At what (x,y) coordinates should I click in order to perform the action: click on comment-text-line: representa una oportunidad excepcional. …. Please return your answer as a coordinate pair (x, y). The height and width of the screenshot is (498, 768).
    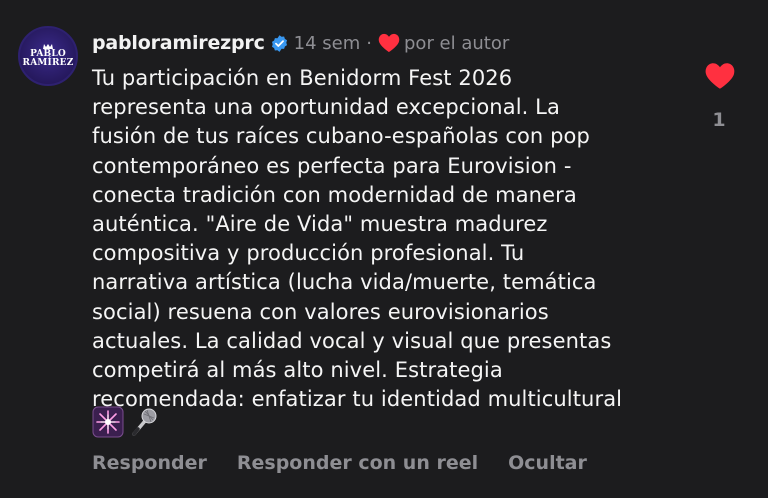
    Looking at the image, I should click on (326, 107).